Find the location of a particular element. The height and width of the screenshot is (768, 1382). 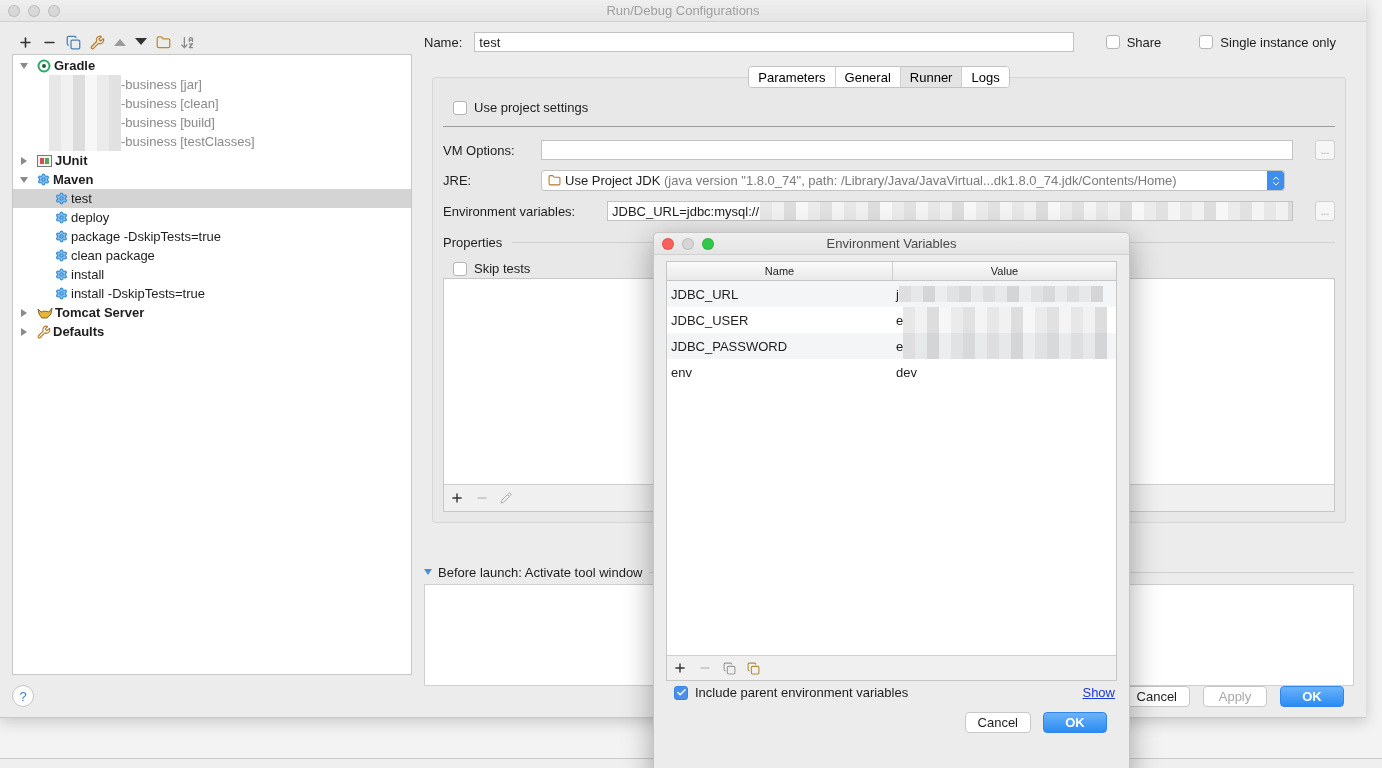

tree-item: Gradle is located at coordinates (212, 65).